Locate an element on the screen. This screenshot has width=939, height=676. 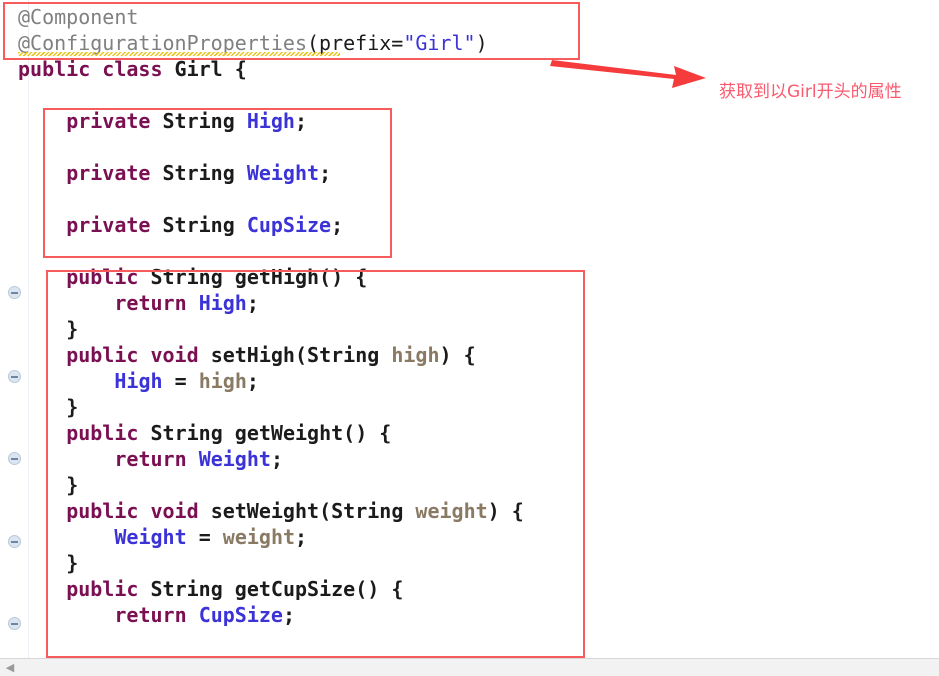
code-line: private String CupSize; is located at coordinates (469, 225).